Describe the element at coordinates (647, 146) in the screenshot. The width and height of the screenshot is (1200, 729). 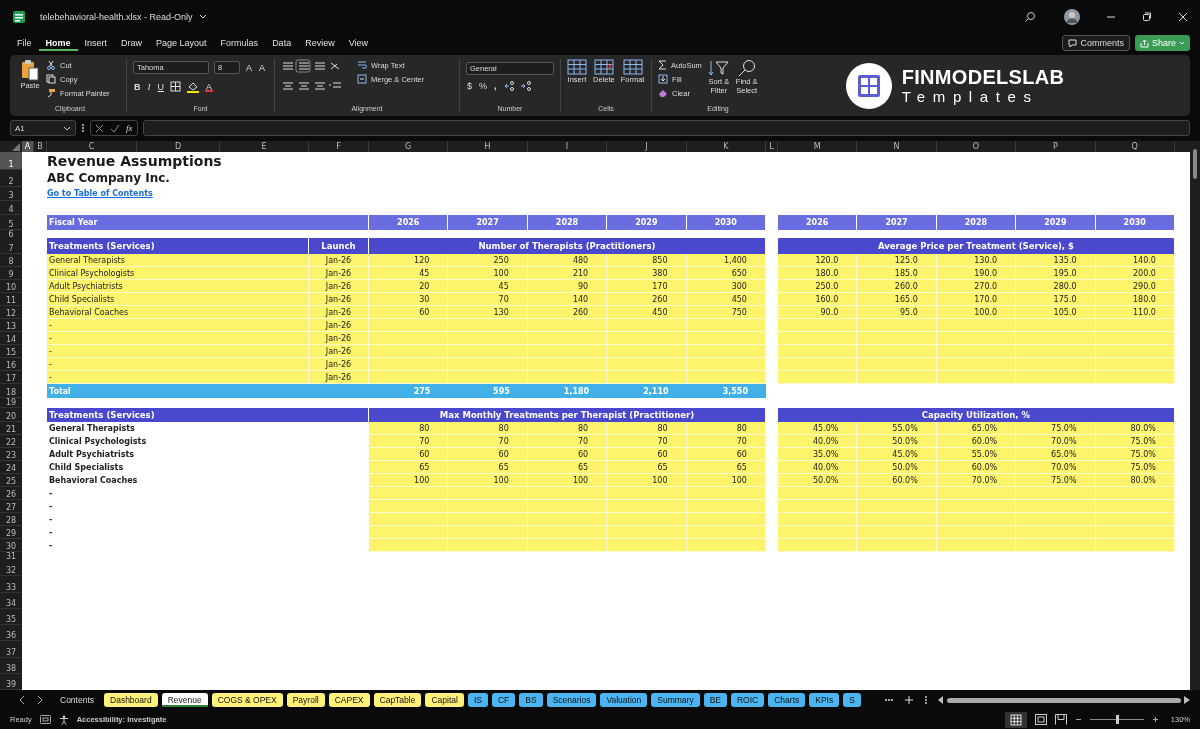
I see `column-header: J` at that location.